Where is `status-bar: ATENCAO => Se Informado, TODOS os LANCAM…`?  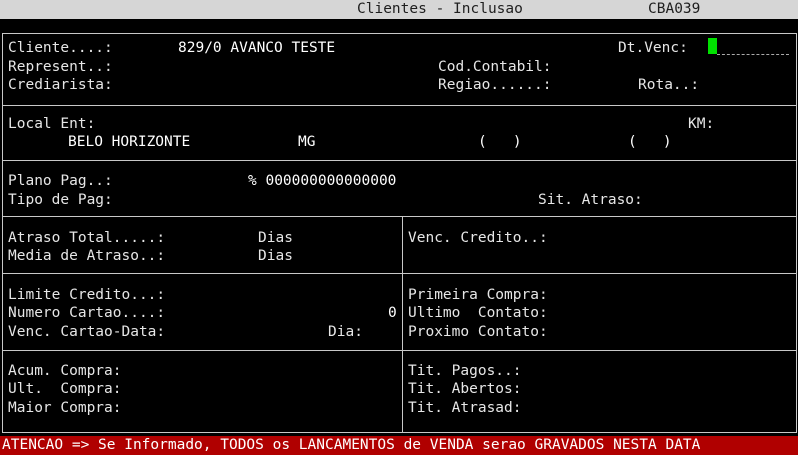 status-bar: ATENCAO => Se Informado, TODOS os LANCAM… is located at coordinates (399, 445).